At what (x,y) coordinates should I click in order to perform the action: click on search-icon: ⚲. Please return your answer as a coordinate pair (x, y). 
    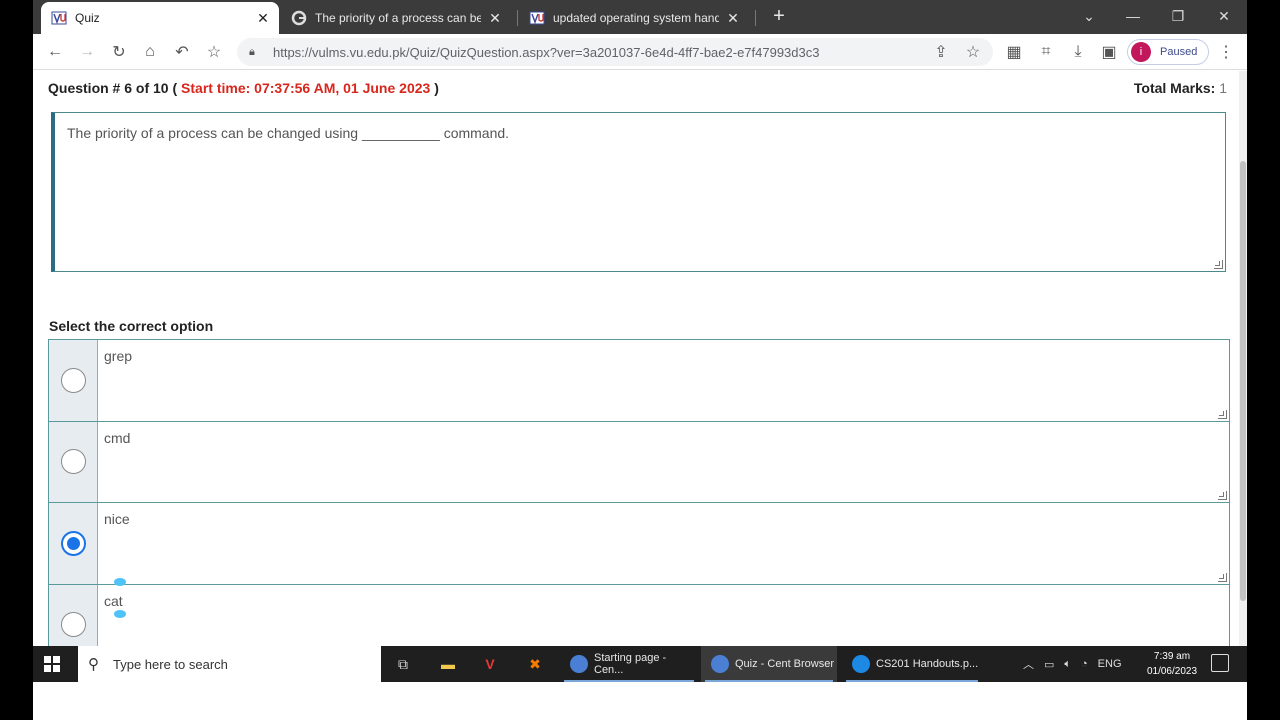
    Looking at the image, I should click on (93, 664).